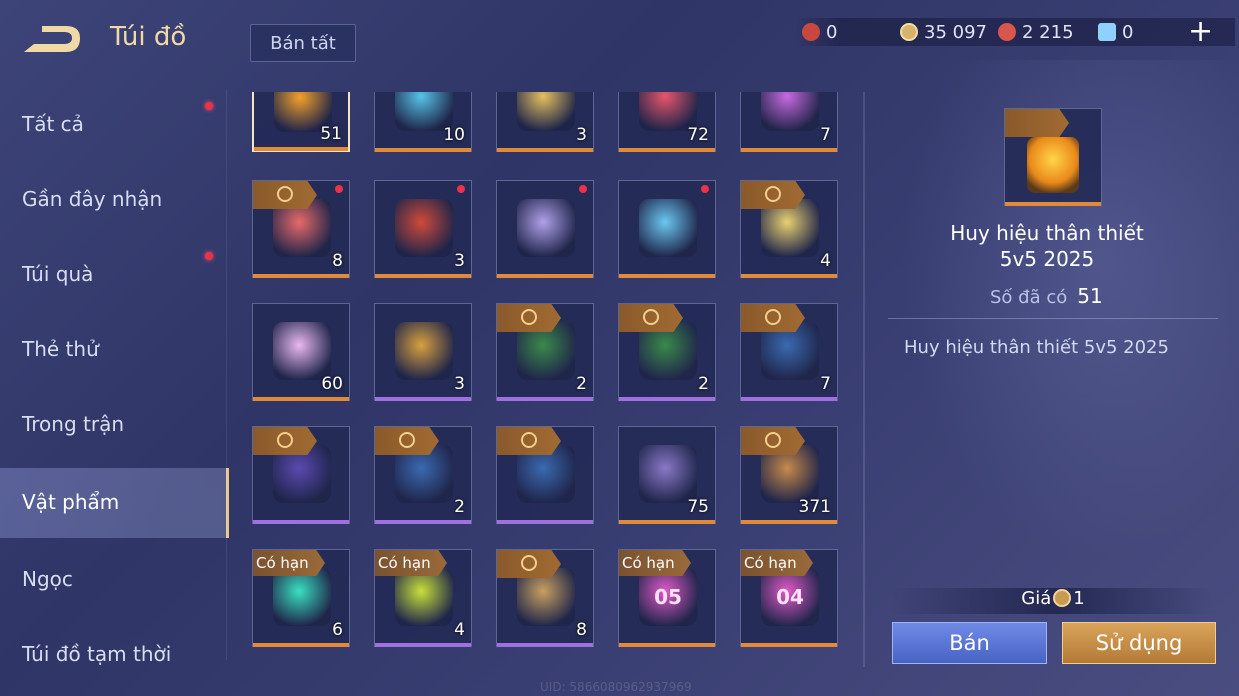  Describe the element at coordinates (331, 134) in the screenshot. I see `item-count: 51` at that location.